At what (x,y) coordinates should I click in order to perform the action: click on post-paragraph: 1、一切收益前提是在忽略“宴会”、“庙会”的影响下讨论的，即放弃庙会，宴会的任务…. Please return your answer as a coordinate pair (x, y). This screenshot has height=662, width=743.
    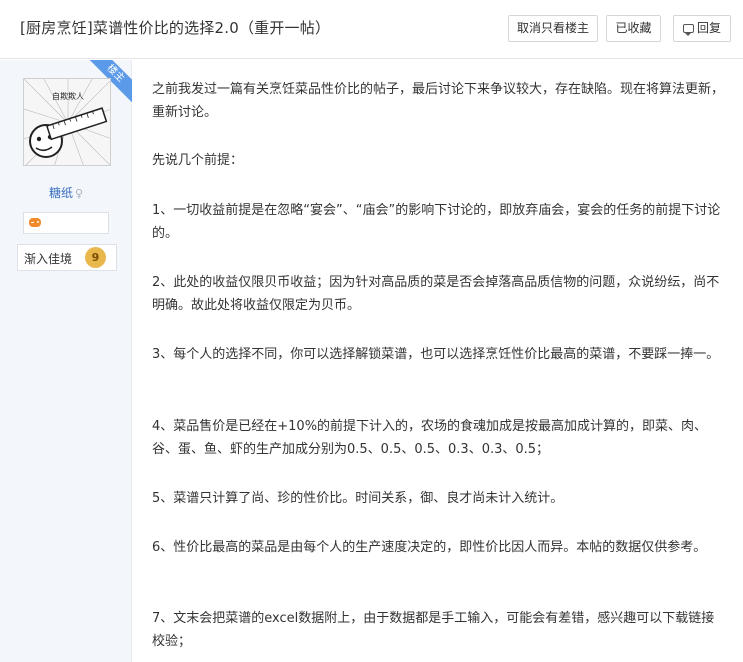
    Looking at the image, I should click on (436, 222).